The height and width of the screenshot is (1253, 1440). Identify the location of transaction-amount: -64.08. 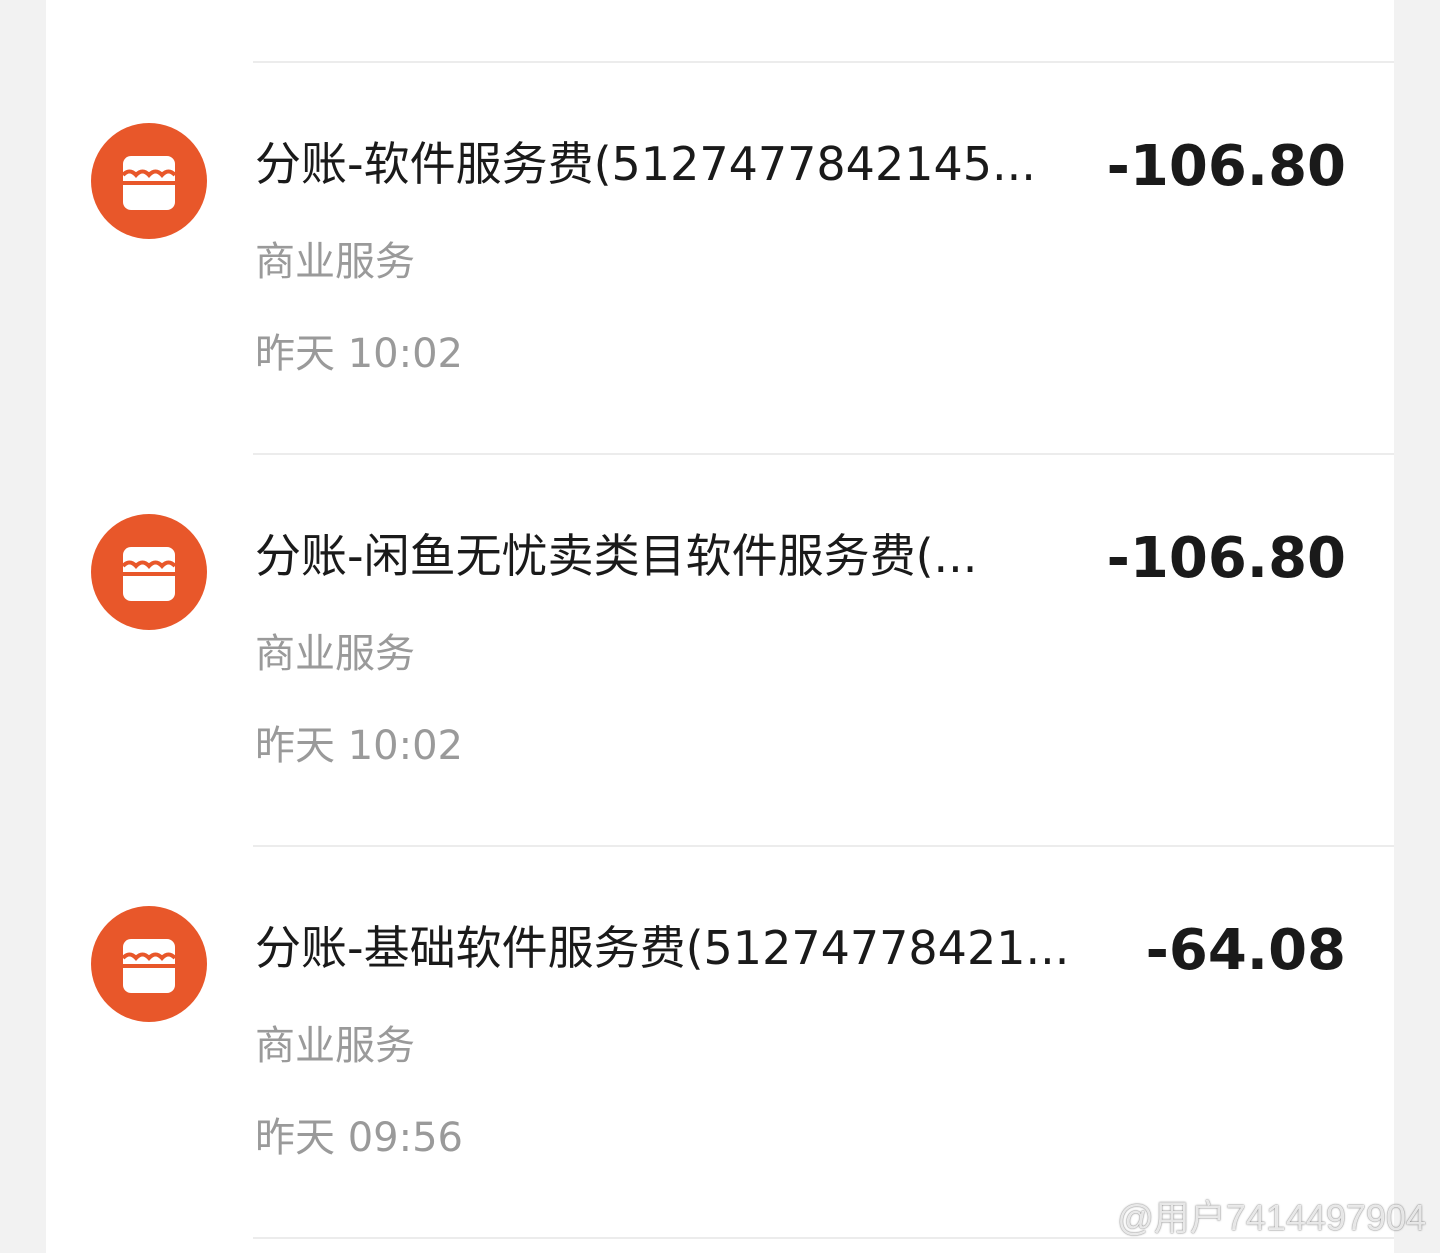
(1245, 950).